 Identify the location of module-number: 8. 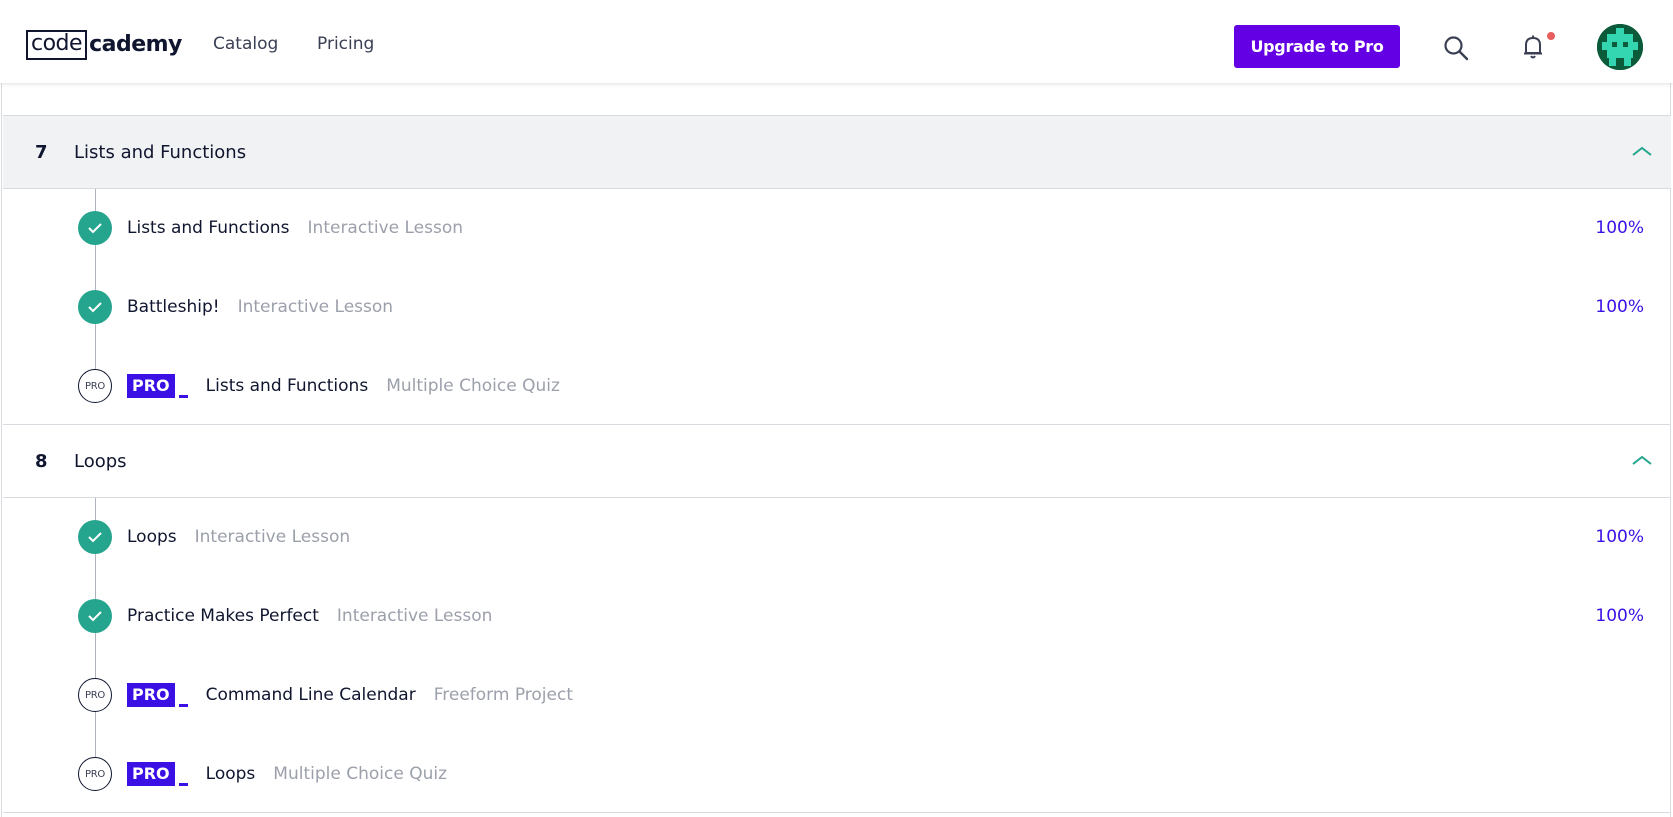
(41, 461).